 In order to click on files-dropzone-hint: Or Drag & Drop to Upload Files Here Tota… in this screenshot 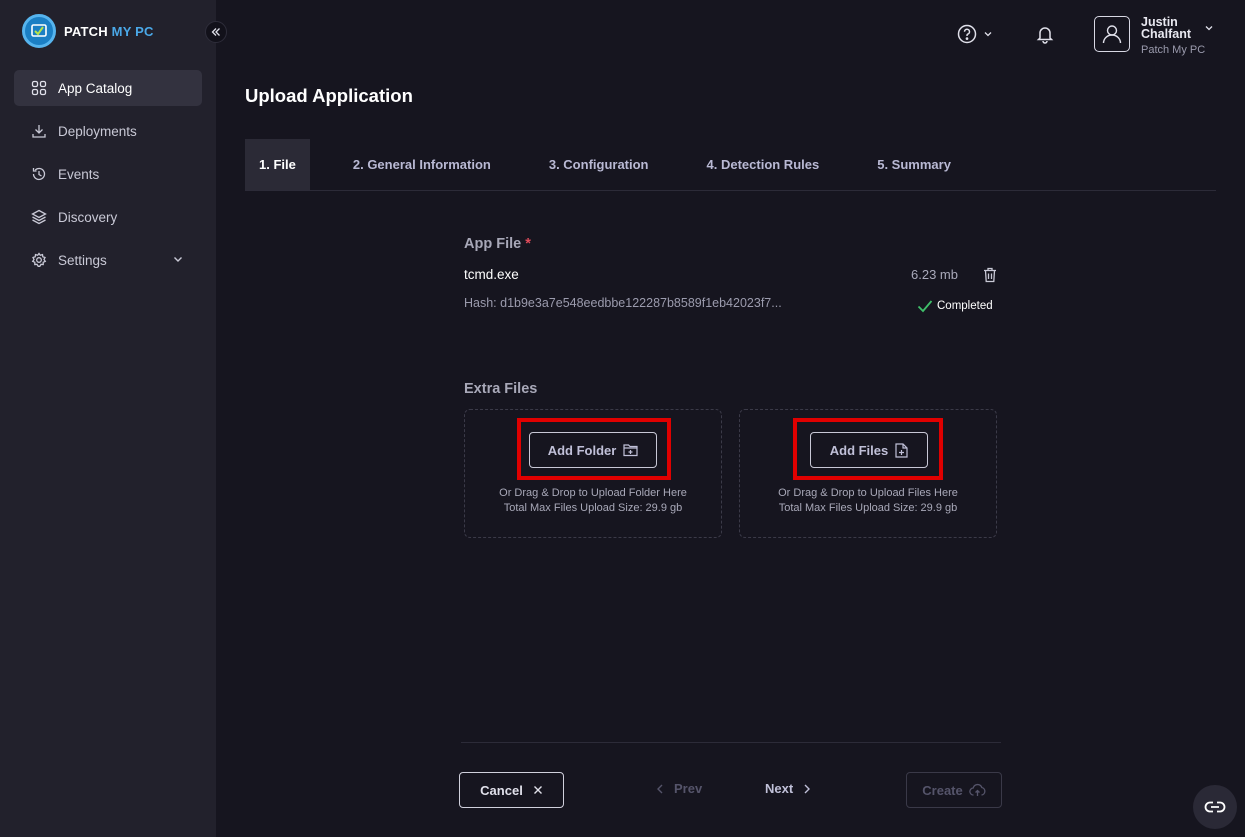, I will do `click(868, 500)`.